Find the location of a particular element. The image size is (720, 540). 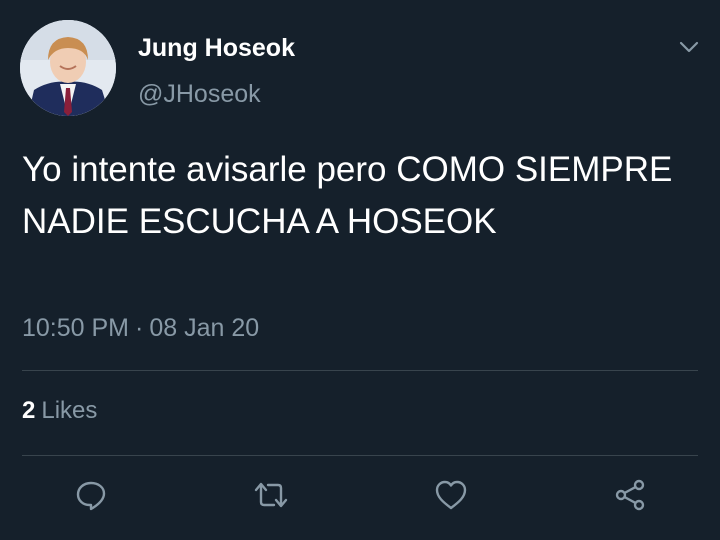

tweet-timestamp: 10:50 PM · 08 Jan 20 is located at coordinates (140, 328).